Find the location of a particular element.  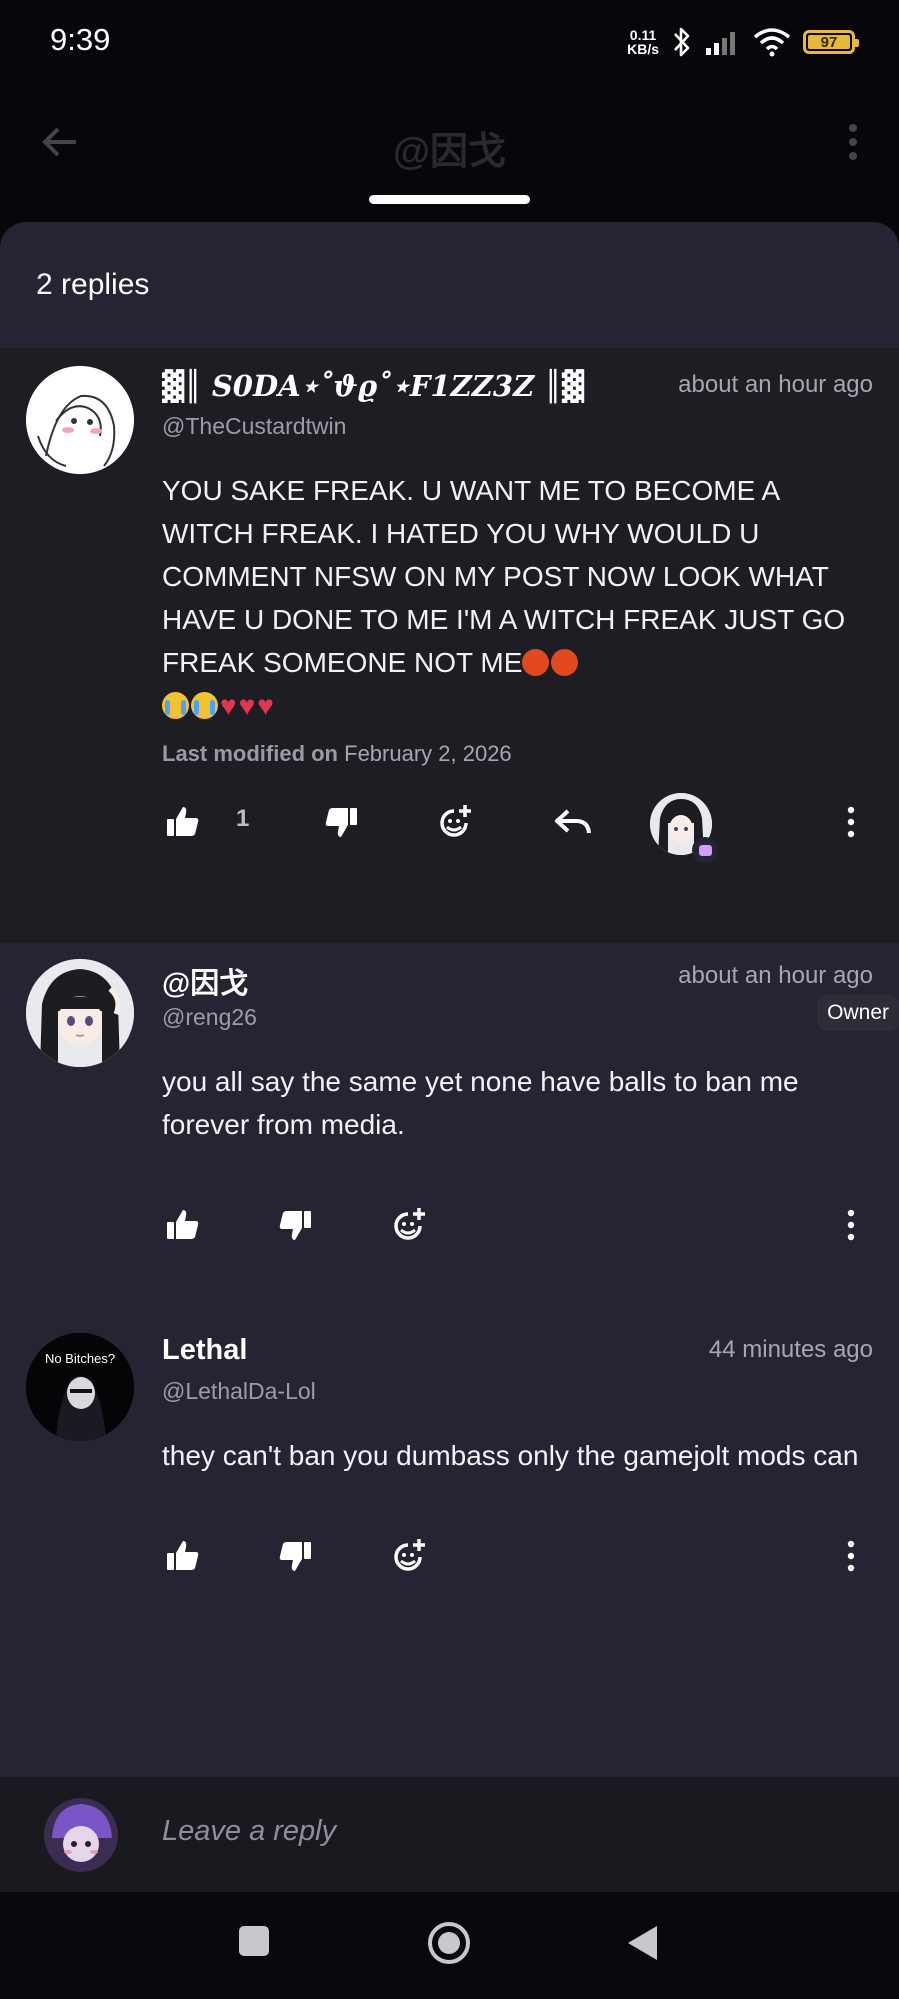

comment-timestamp: 44 minutes ago is located at coordinates (790, 1349).